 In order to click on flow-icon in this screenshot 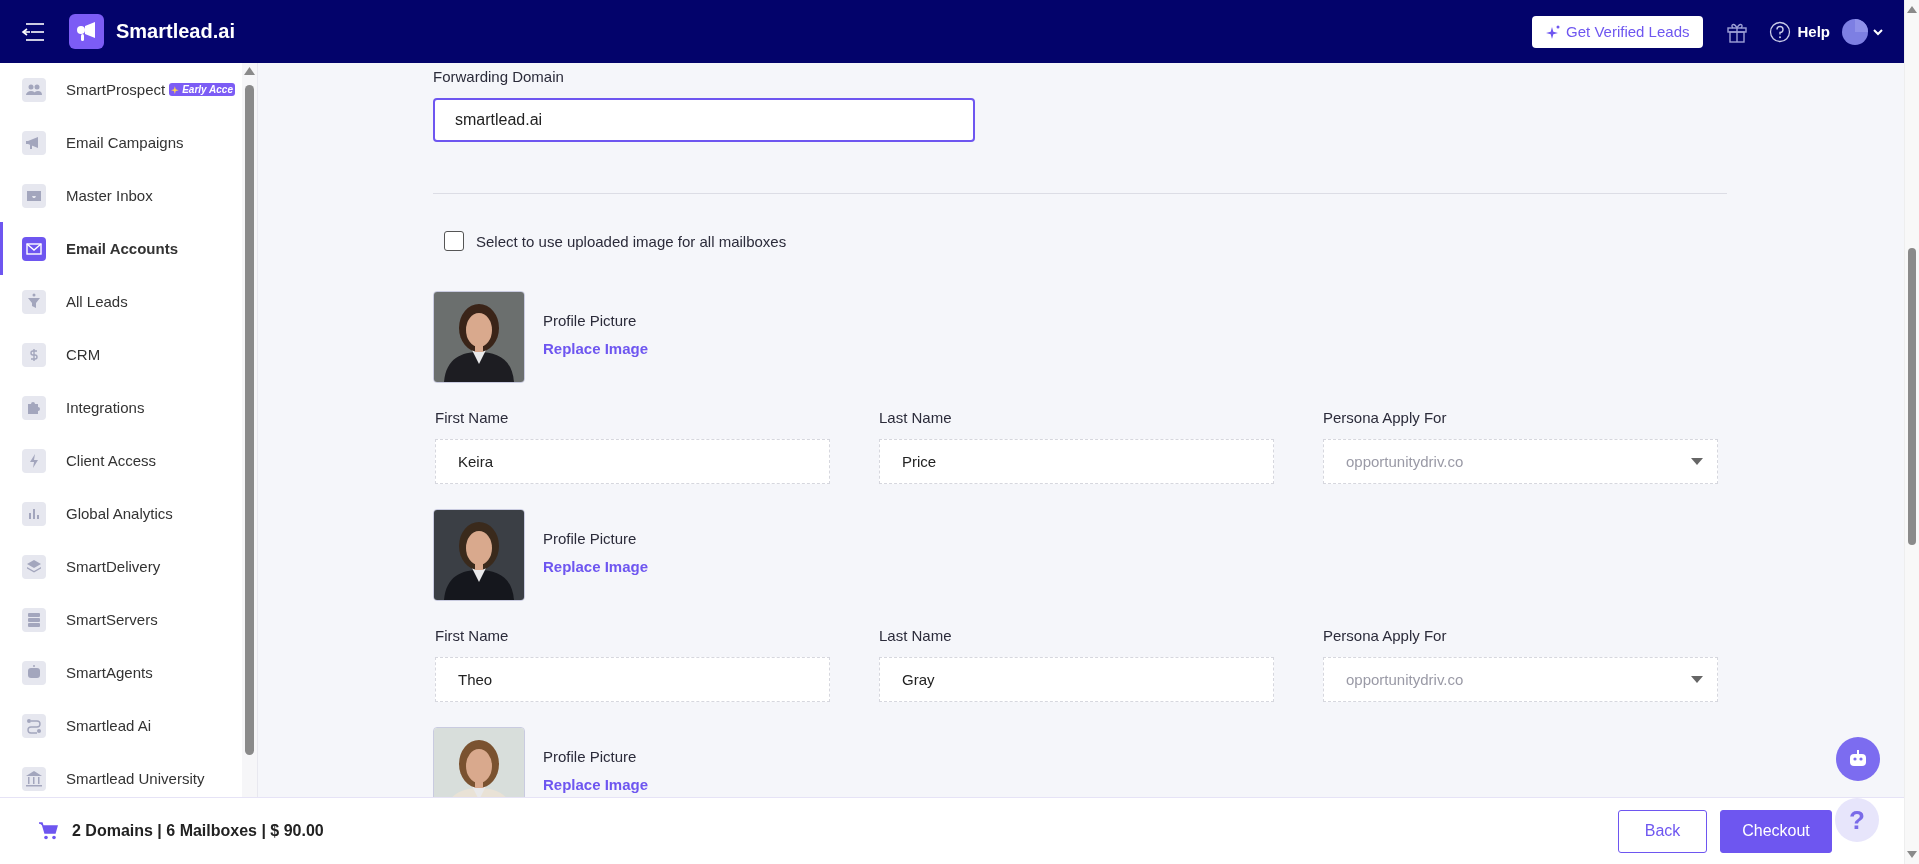, I will do `click(34, 725)`.